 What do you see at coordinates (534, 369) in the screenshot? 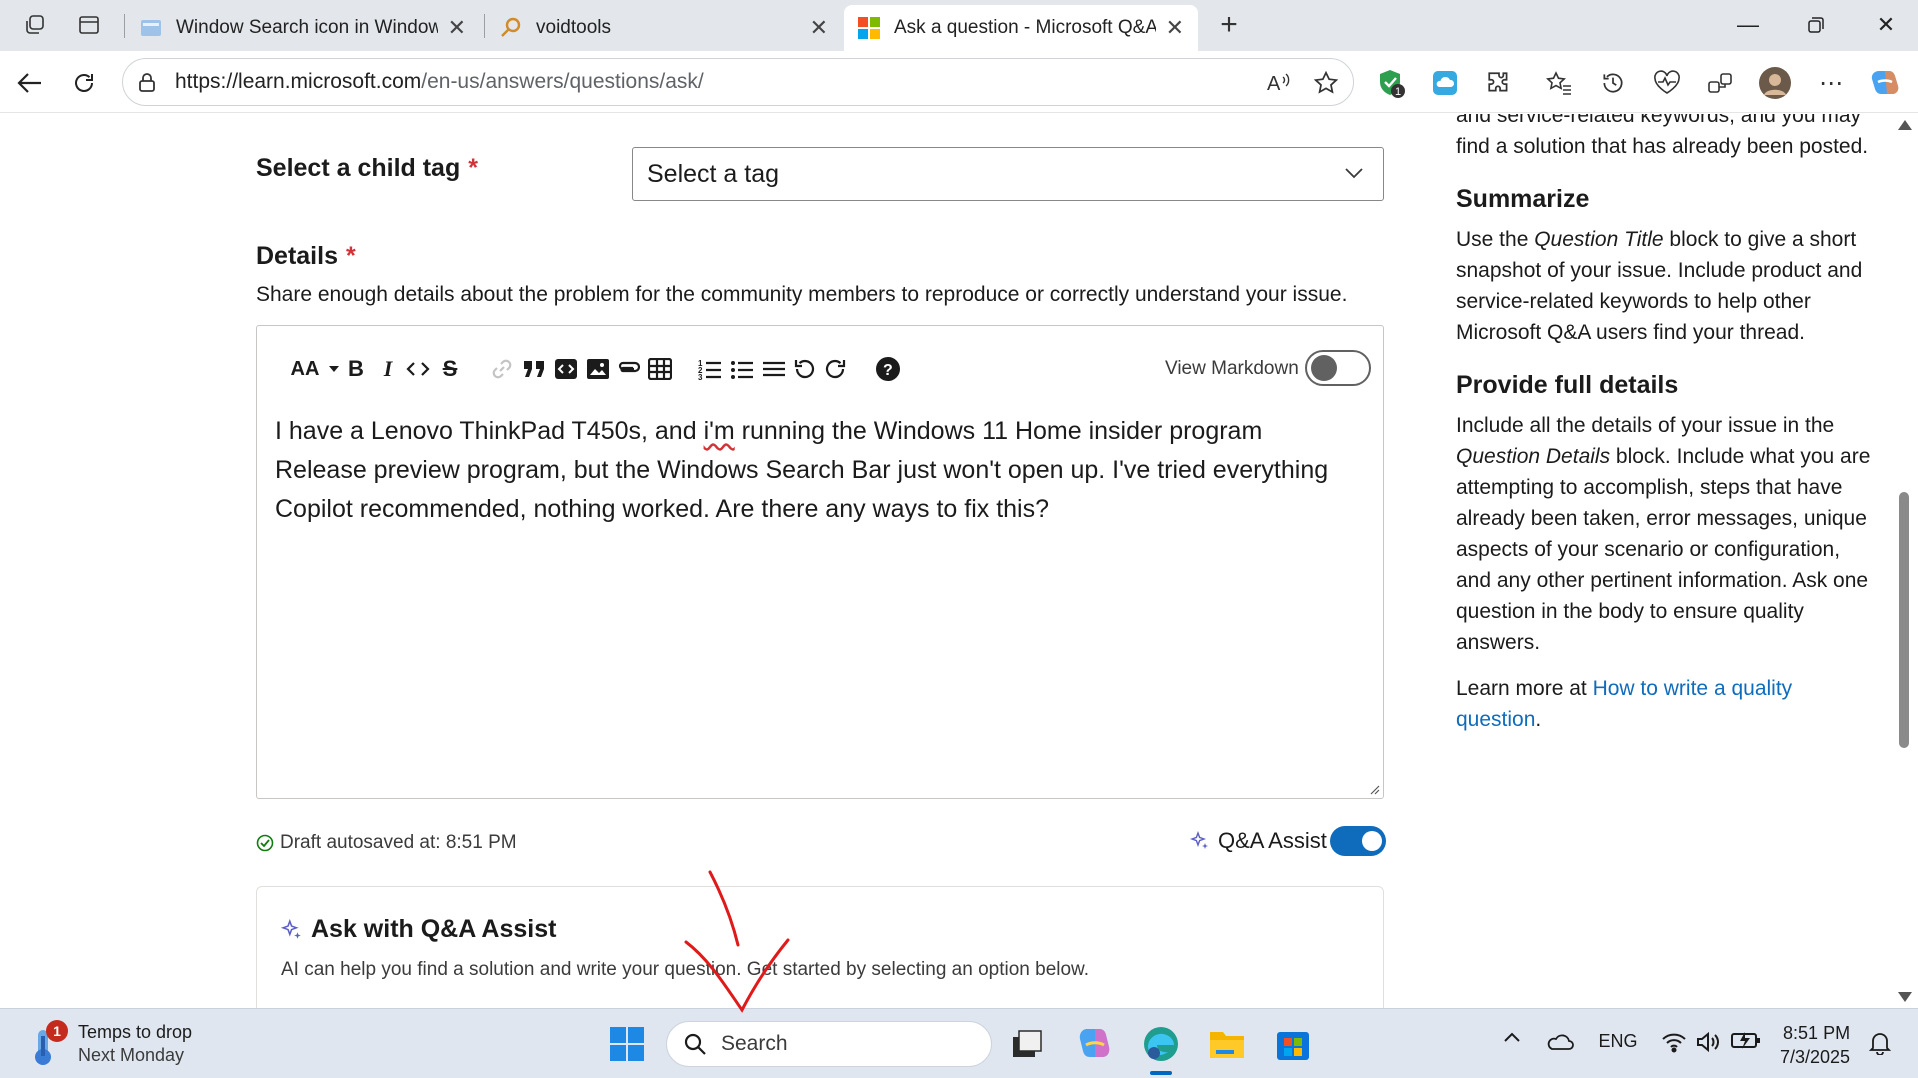
I see `blockquote-icon` at bounding box center [534, 369].